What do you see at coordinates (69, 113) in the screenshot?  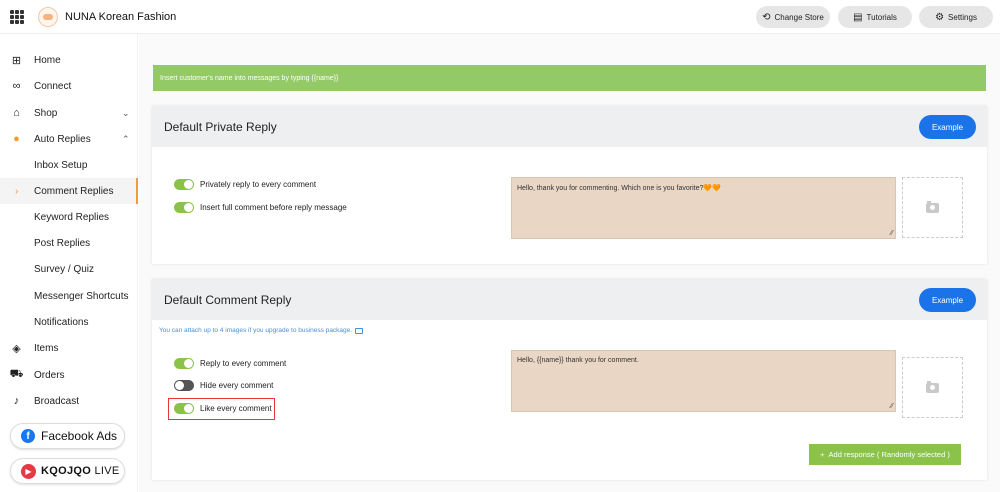 I see `sidebar-item-shop: ⌂ Shop ⌄` at bounding box center [69, 113].